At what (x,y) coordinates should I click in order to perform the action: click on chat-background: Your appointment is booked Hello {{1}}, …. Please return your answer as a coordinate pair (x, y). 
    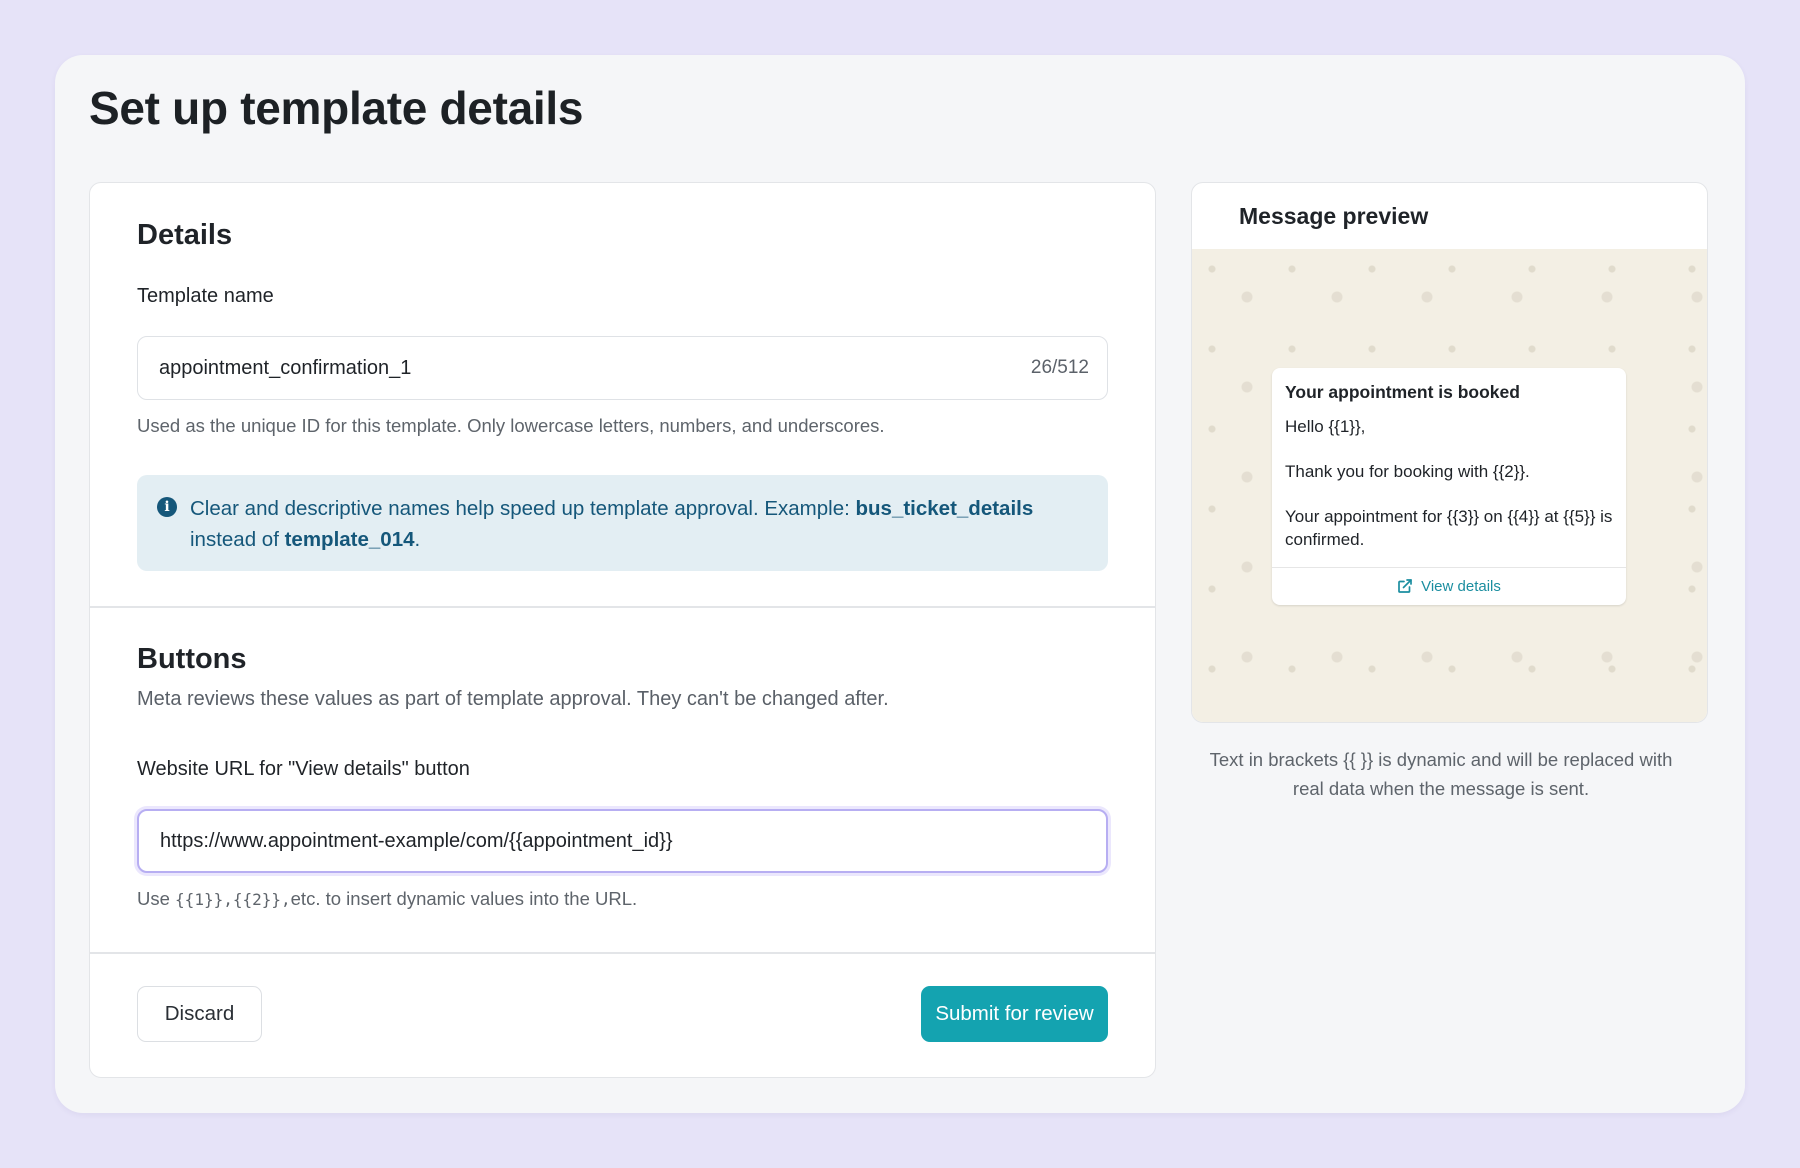
    Looking at the image, I should click on (1449, 485).